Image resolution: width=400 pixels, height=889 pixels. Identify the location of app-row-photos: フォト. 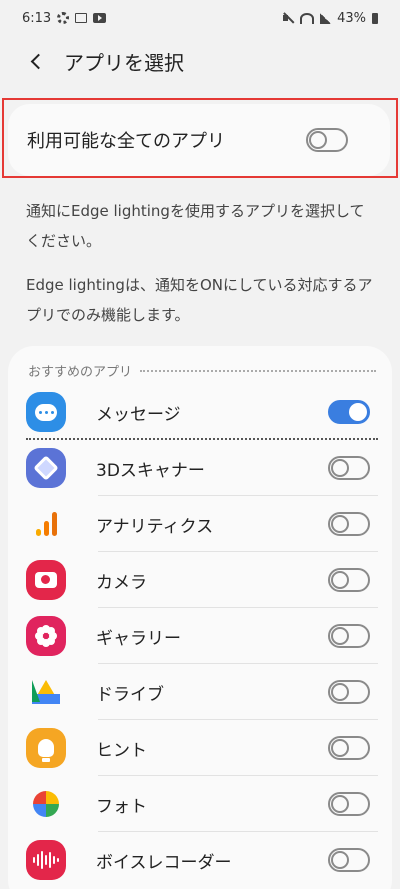
(200, 804).